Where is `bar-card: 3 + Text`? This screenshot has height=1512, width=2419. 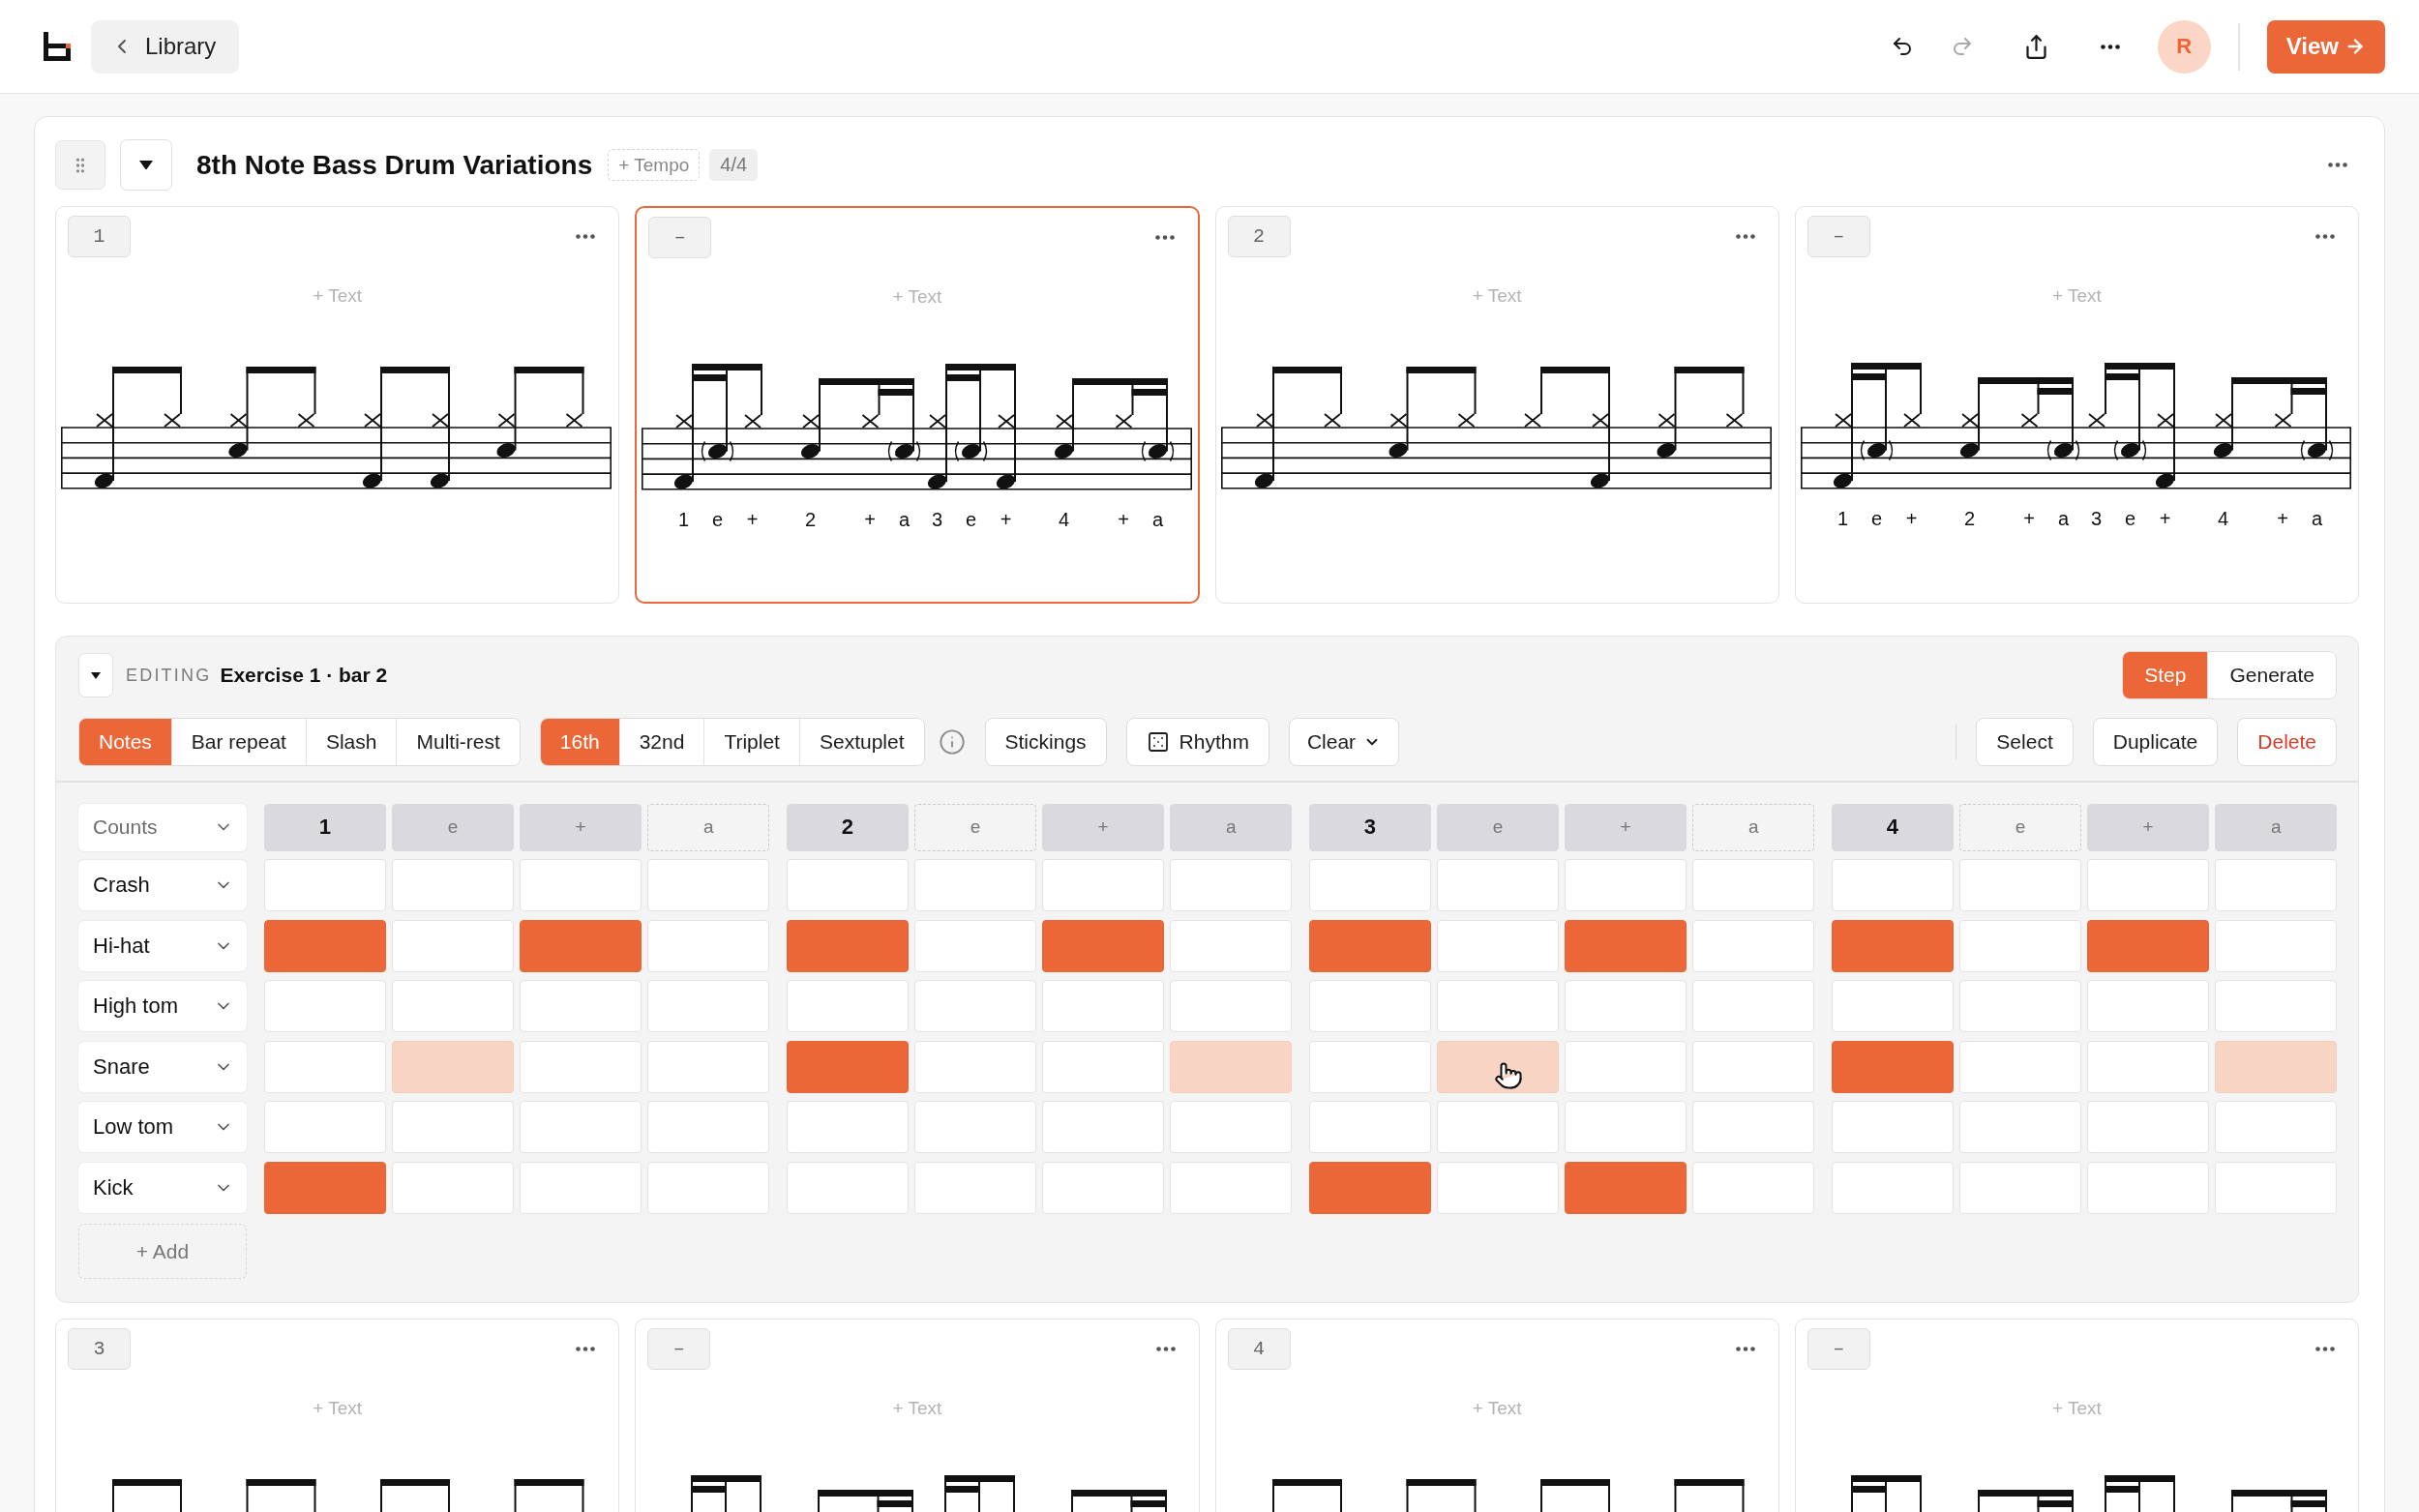 bar-card: 3 + Text is located at coordinates (337, 1415).